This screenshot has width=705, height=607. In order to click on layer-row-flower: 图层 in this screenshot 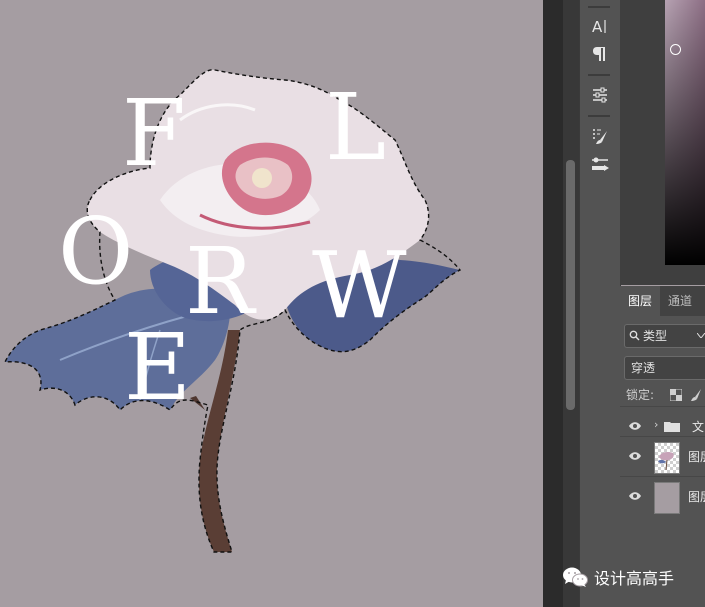, I will do `click(662, 456)`.